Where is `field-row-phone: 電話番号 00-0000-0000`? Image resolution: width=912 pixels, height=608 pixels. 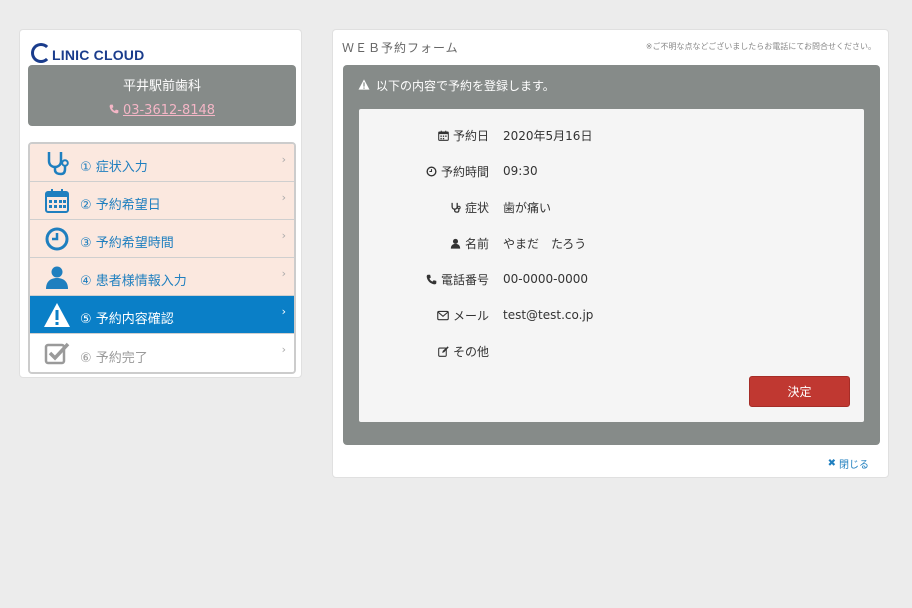
field-row-phone: 電話番号 00-0000-0000 is located at coordinates (611, 279).